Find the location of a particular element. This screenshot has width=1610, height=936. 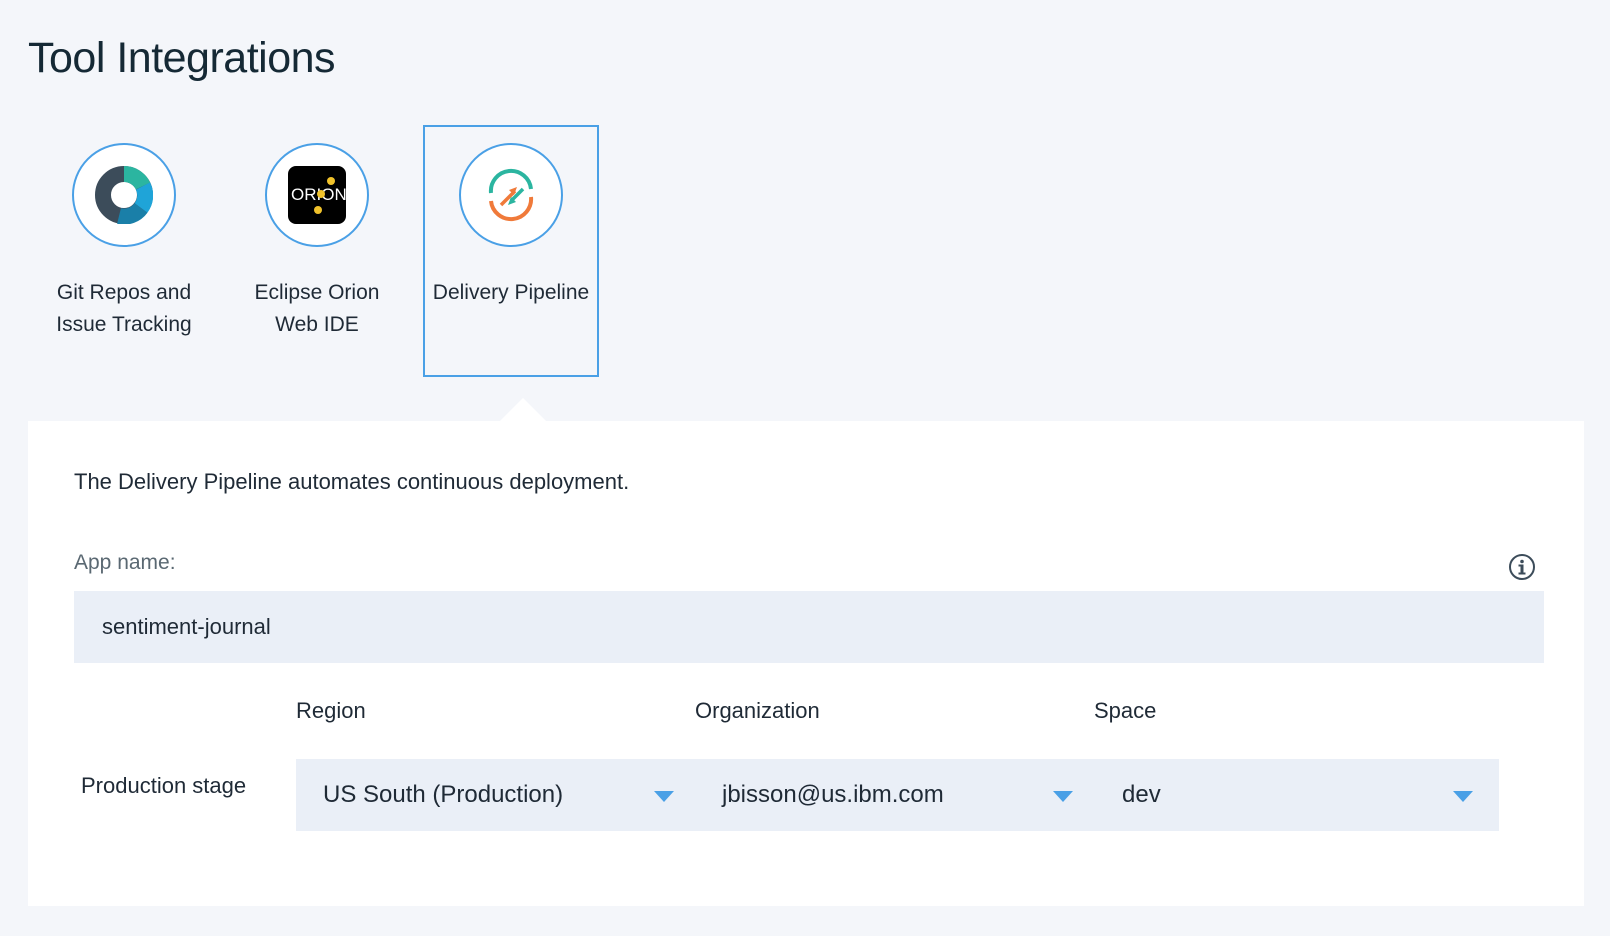

tool-git-repos: Git Repos and Issue Tracking is located at coordinates (124, 251).